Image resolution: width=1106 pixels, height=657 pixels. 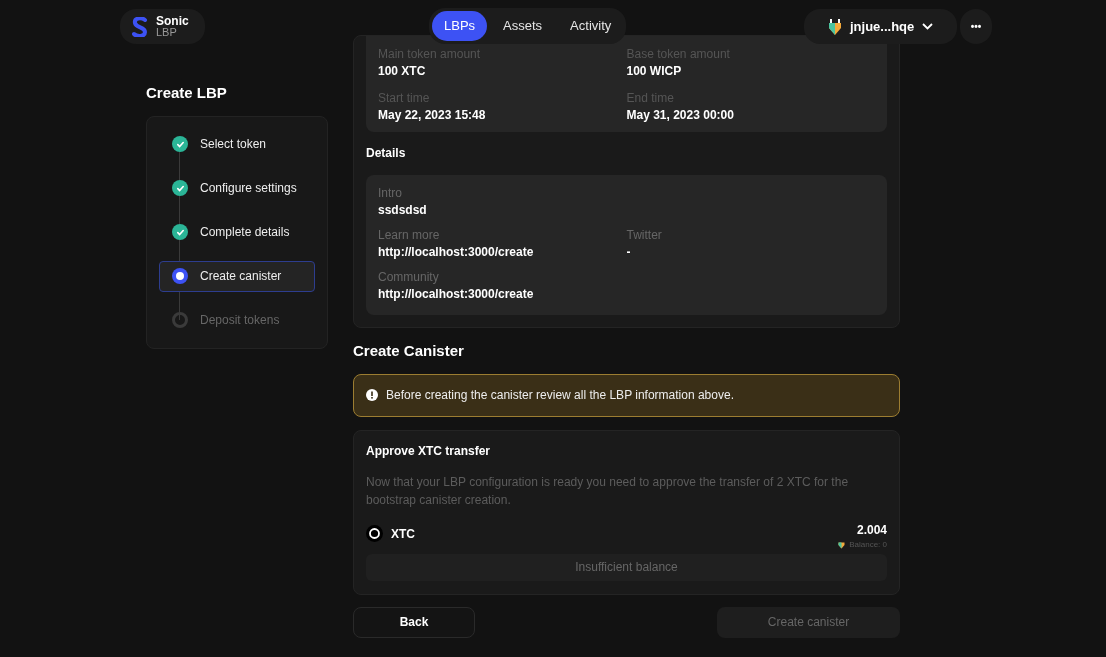 What do you see at coordinates (680, 115) in the screenshot?
I see `field-value: May 31, 2023 00:00` at bounding box center [680, 115].